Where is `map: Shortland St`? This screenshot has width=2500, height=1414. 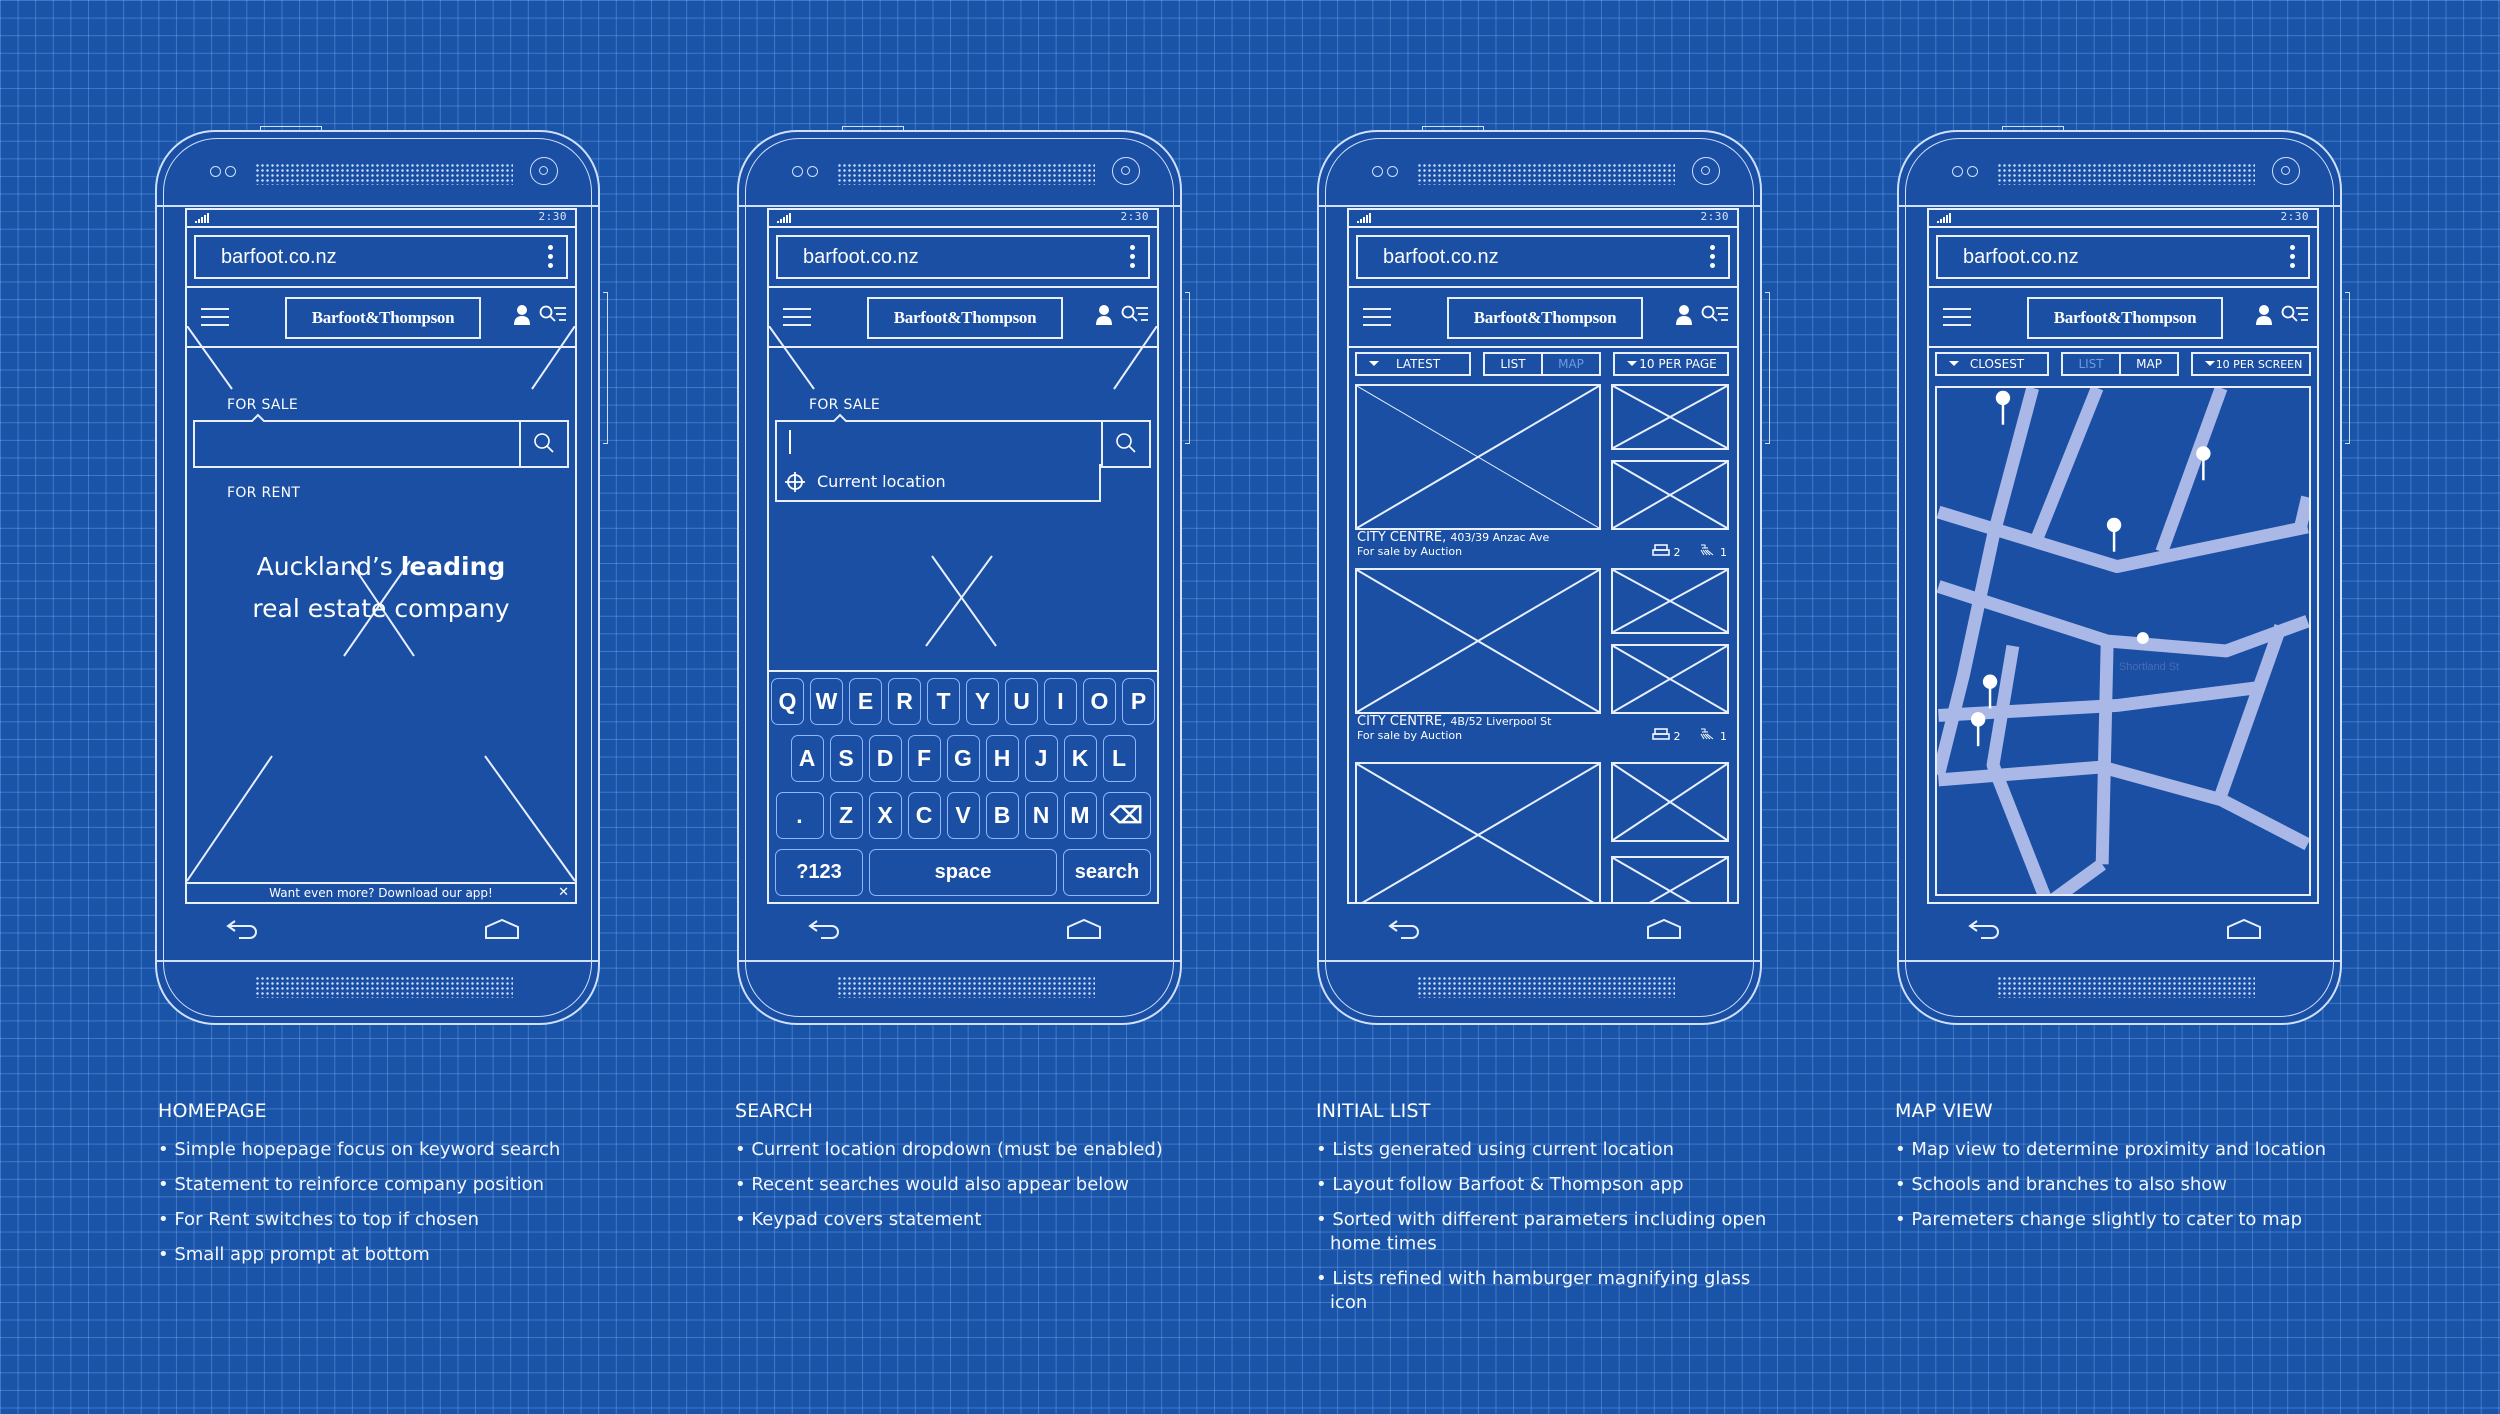
map: Shortland St is located at coordinates (2123, 641).